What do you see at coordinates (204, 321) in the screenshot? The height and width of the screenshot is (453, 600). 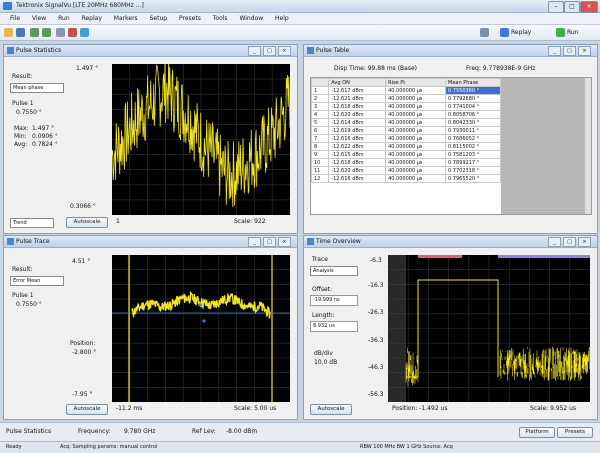 I see `marker-point` at bounding box center [204, 321].